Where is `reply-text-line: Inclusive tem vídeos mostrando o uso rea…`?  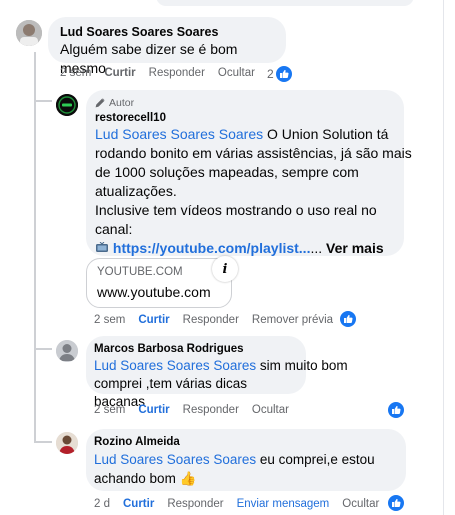
reply-text-line: Inclusive tem vídeos mostrando o uso rea… is located at coordinates (236, 210).